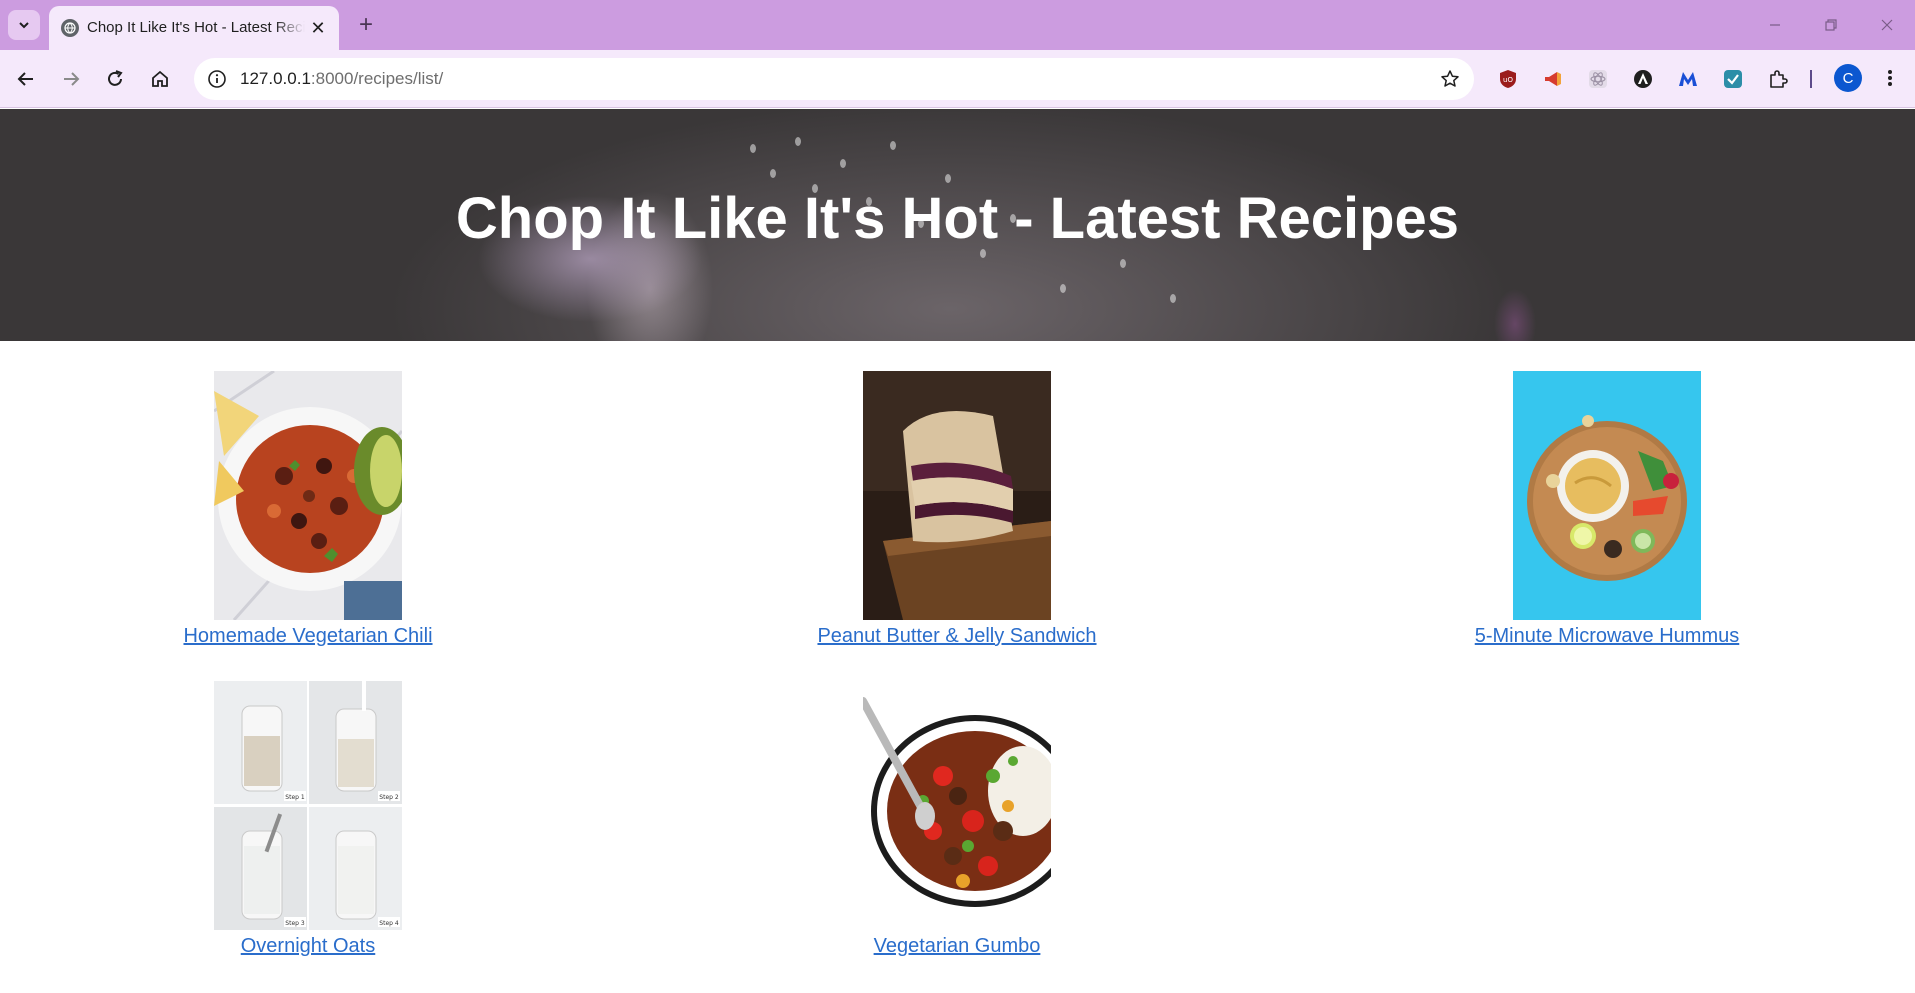  I want to click on page-title: Chop It Like It's Hot - Latest Recipes, so click(957, 218).